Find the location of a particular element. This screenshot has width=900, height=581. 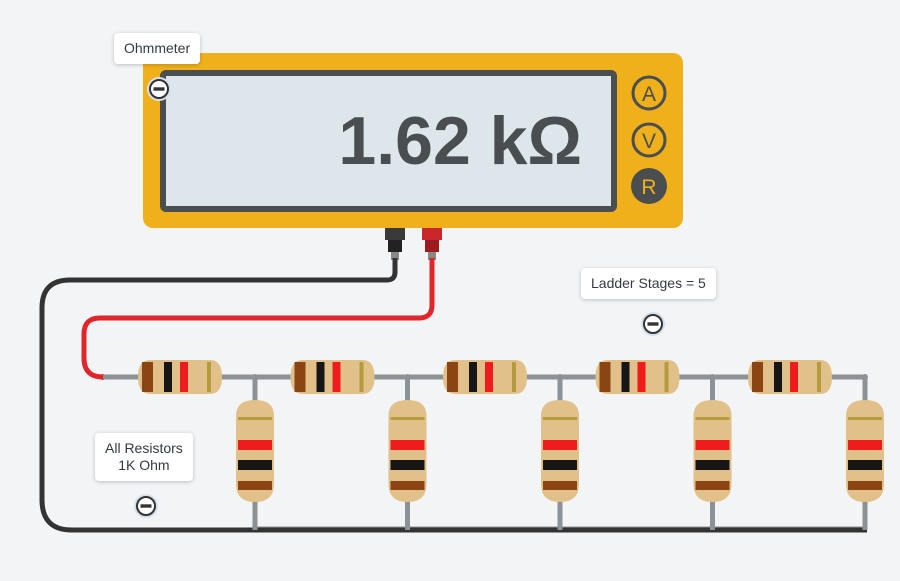

ladder-stages-callout: Ladder Stages = 5 is located at coordinates (648, 283).